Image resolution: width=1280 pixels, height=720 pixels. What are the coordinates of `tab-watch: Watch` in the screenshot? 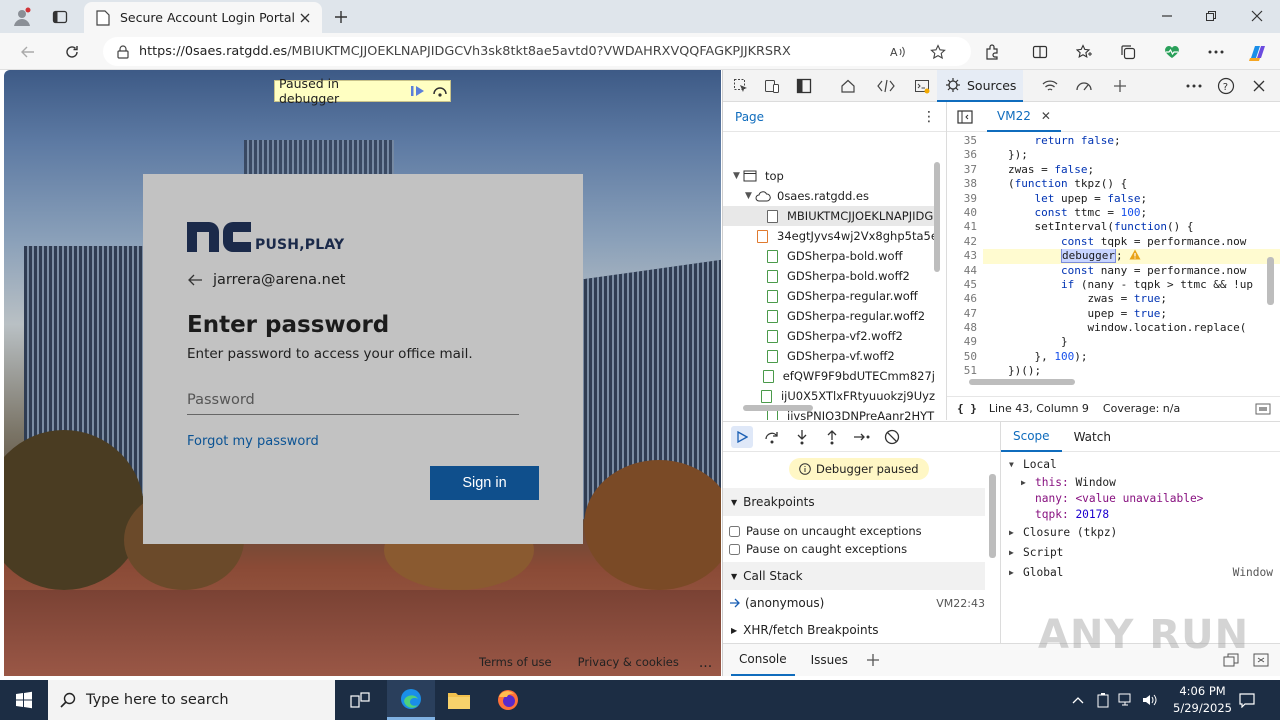 It's located at (1092, 437).